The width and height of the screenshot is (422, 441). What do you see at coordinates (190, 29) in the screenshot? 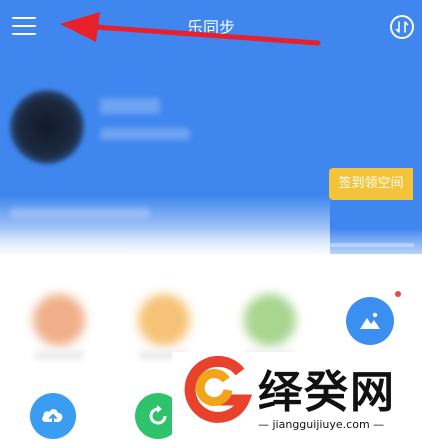
I see `annotation-arrow` at bounding box center [190, 29].